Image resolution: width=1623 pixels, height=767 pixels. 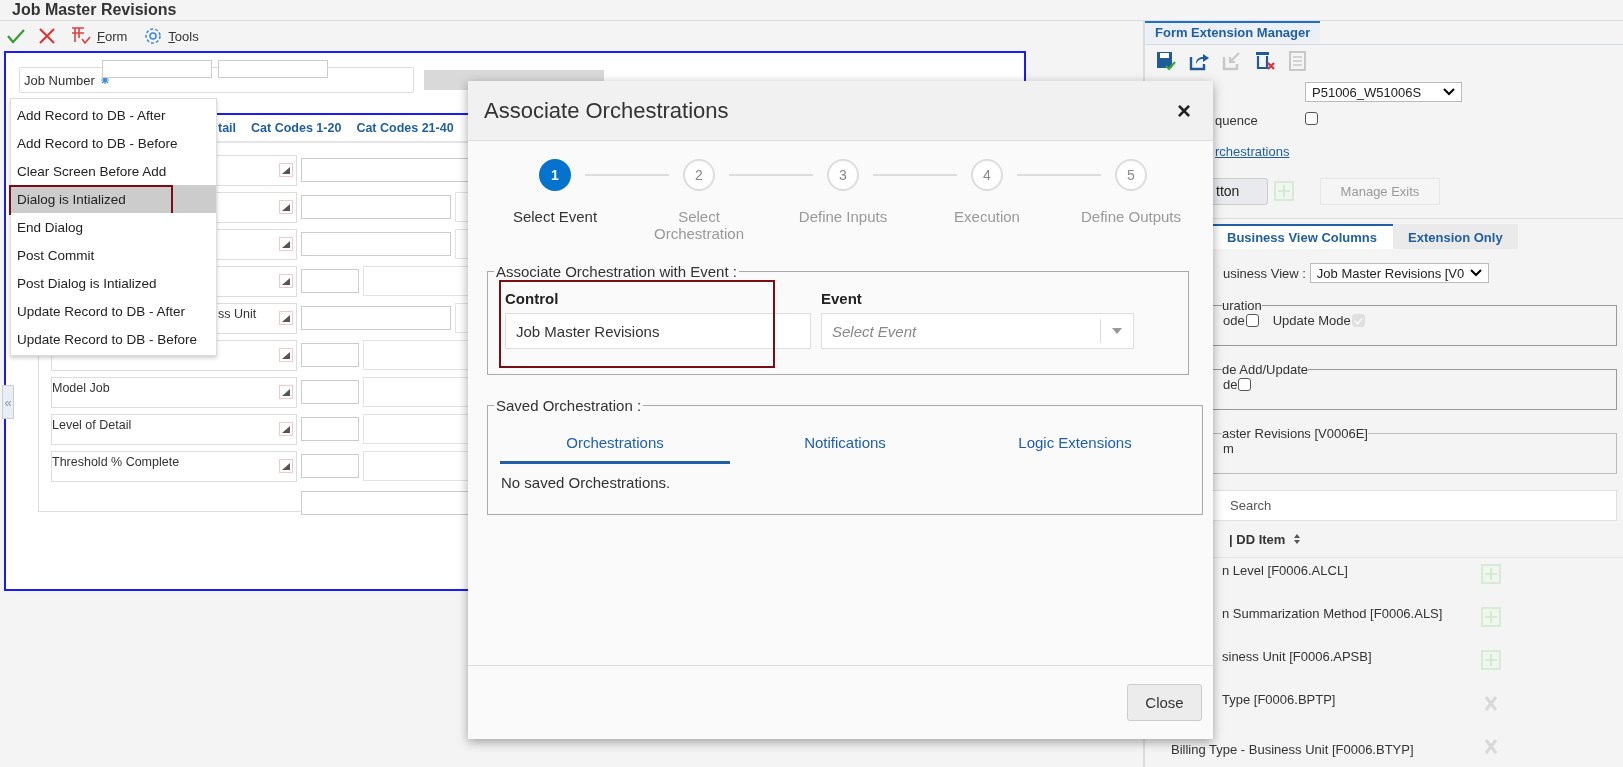 What do you see at coordinates (843, 175) in the screenshot?
I see `step-number: 3` at bounding box center [843, 175].